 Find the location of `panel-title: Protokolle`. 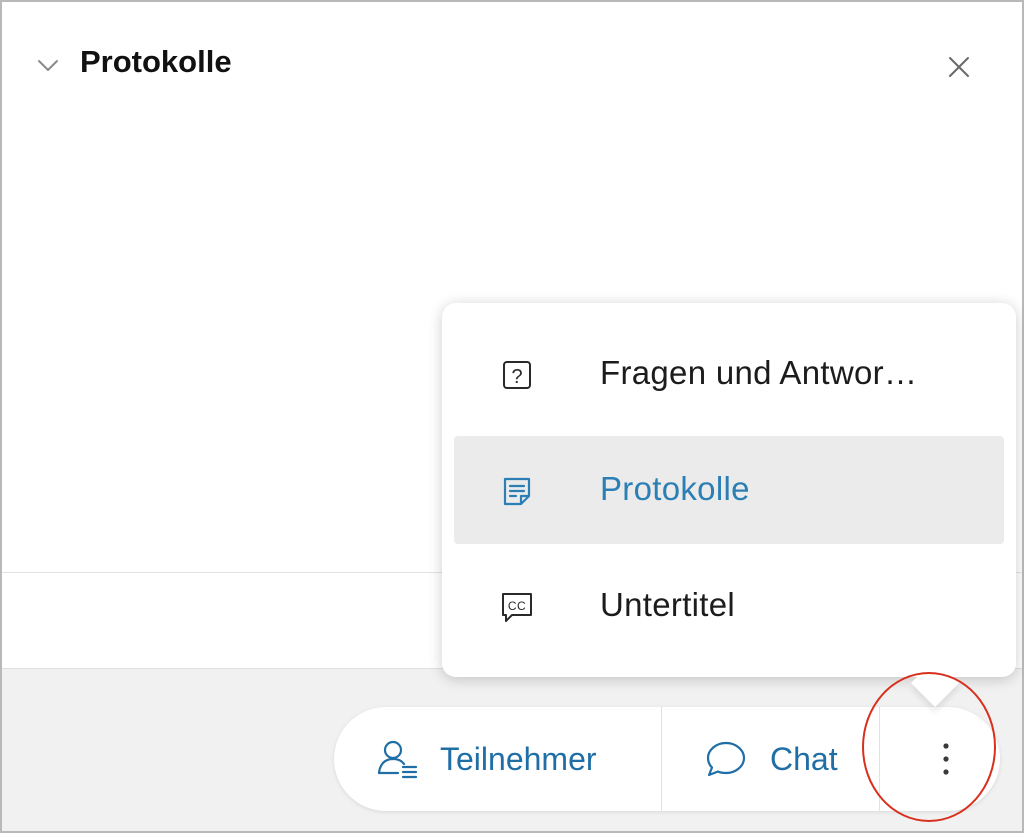

panel-title: Protokolle is located at coordinates (156, 61).